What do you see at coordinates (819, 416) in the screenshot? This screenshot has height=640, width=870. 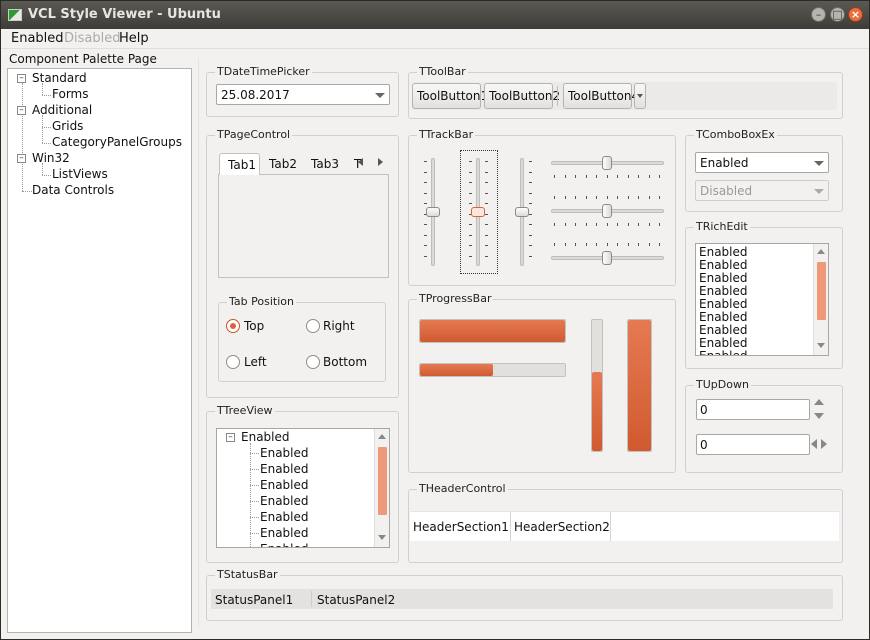 I see `spin-down-icon` at bounding box center [819, 416].